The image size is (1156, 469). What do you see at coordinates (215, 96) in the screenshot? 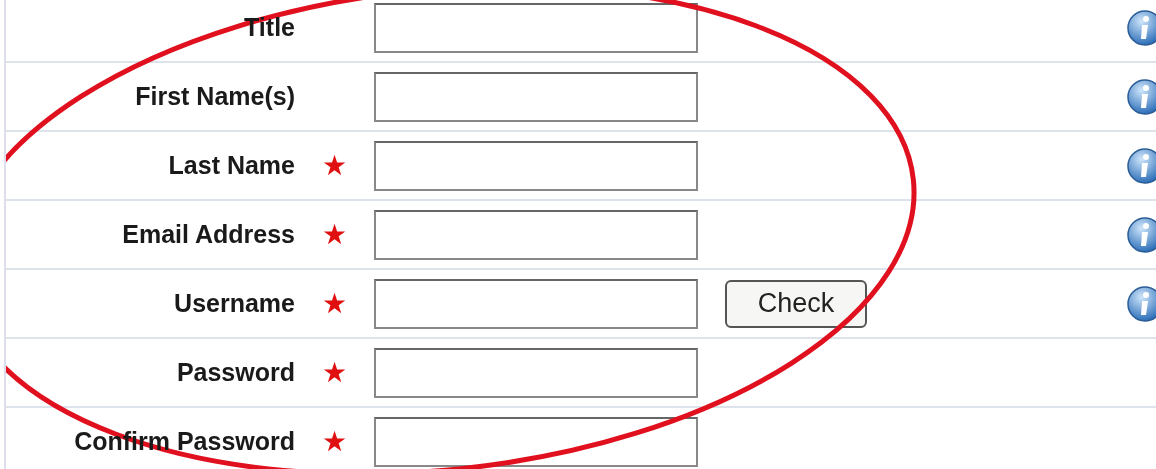
I see `field-label: First Name(s)` at bounding box center [215, 96].